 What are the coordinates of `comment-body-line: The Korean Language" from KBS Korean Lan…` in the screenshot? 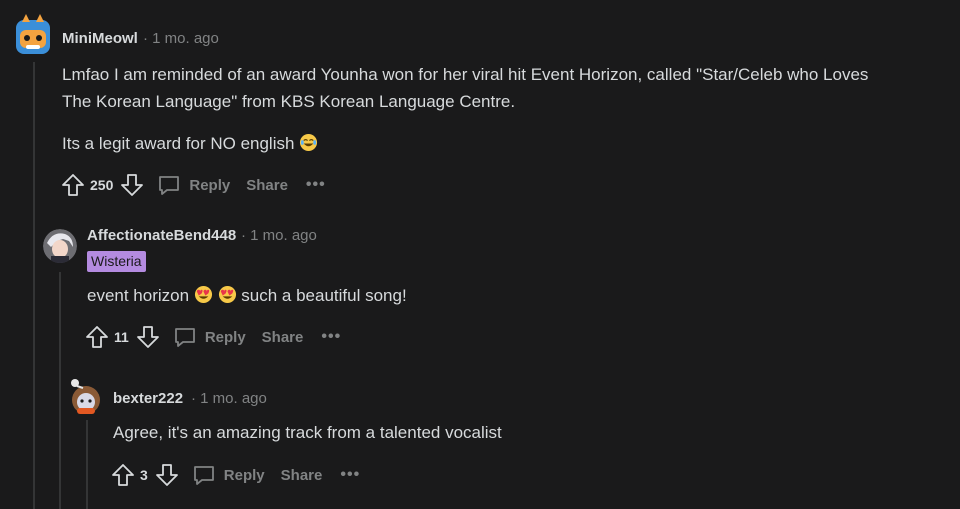 It's located at (289, 101).